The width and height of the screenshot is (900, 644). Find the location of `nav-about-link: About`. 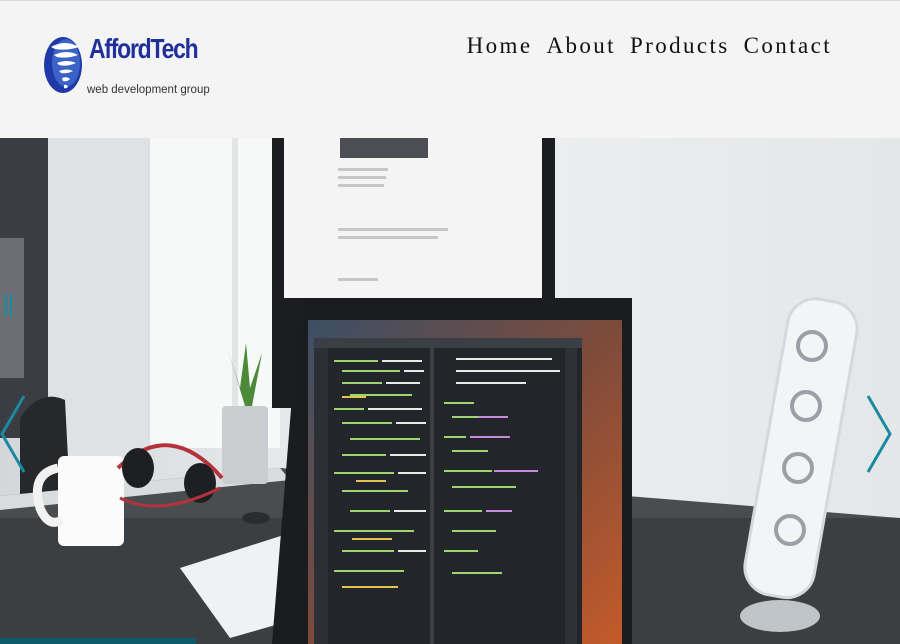

nav-about-link: About is located at coordinates (581, 46).